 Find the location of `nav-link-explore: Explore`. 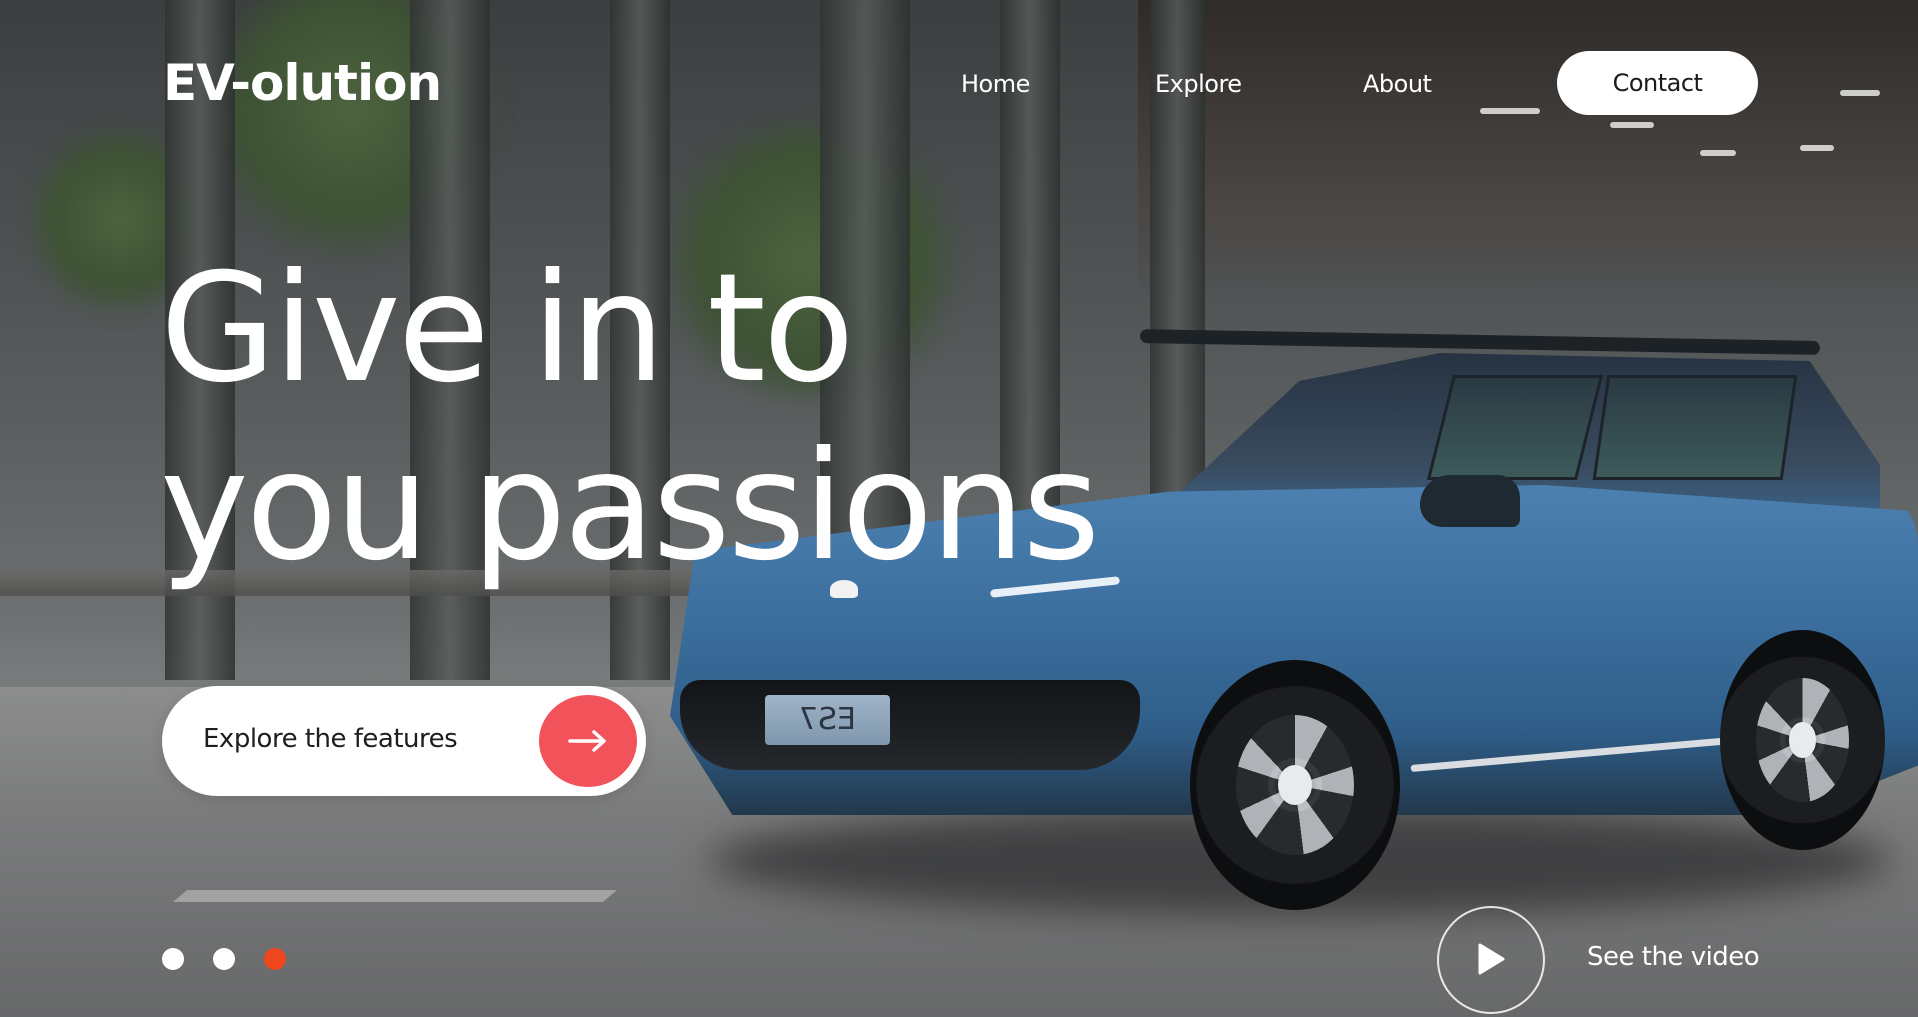

nav-link-explore: Explore is located at coordinates (1198, 84).